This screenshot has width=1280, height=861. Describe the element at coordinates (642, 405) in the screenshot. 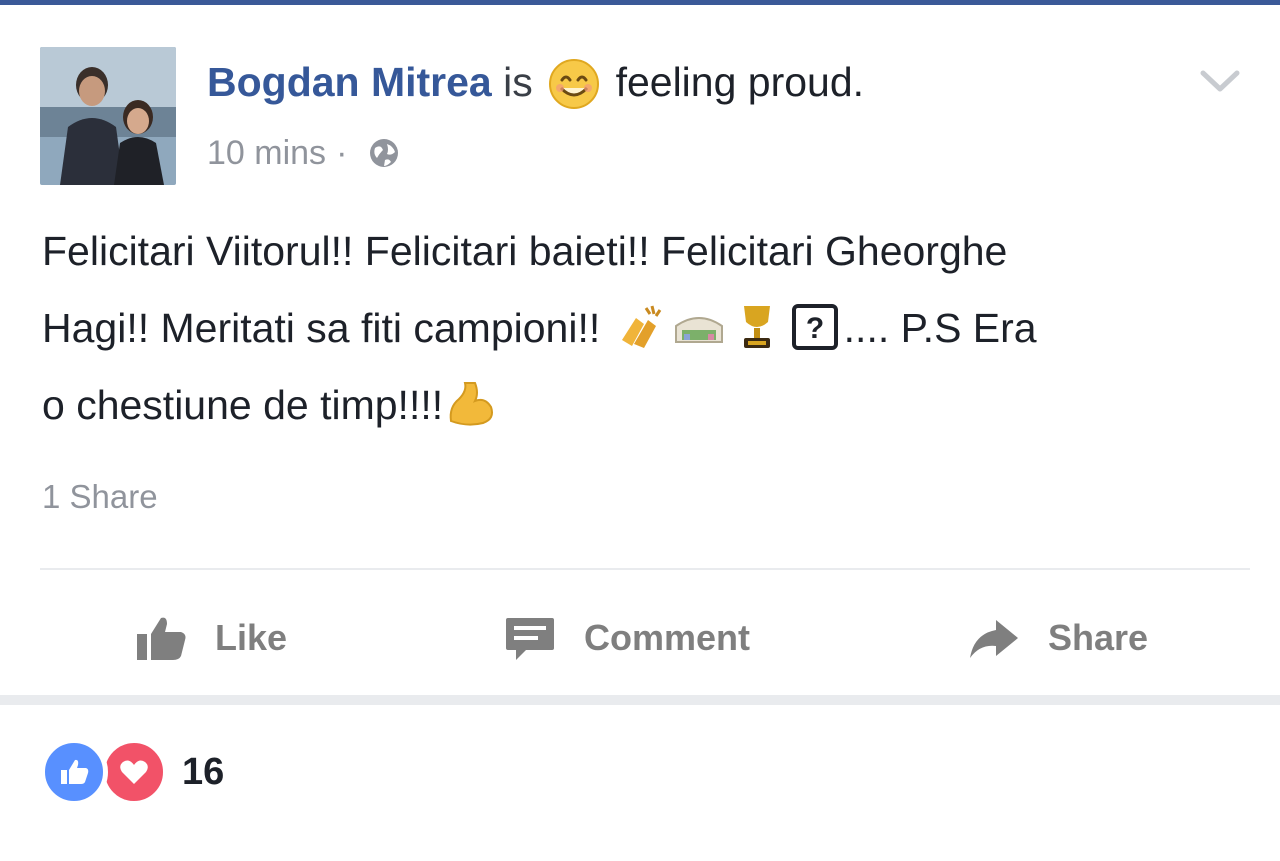

I see `post-text-line-3: o chestiune de timp!!!!` at that location.